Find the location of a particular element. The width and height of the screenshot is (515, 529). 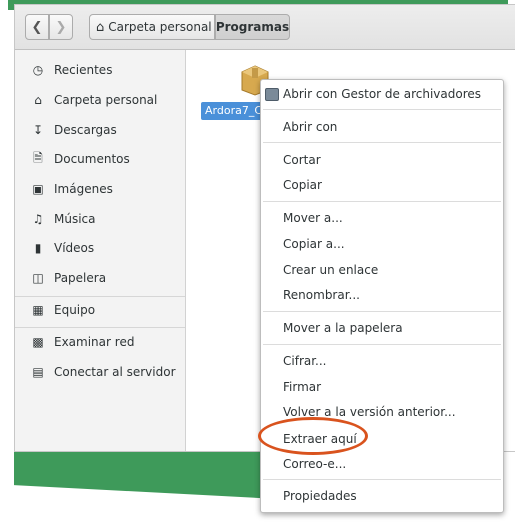

menu-item-label: Propiedades is located at coordinates (320, 496).